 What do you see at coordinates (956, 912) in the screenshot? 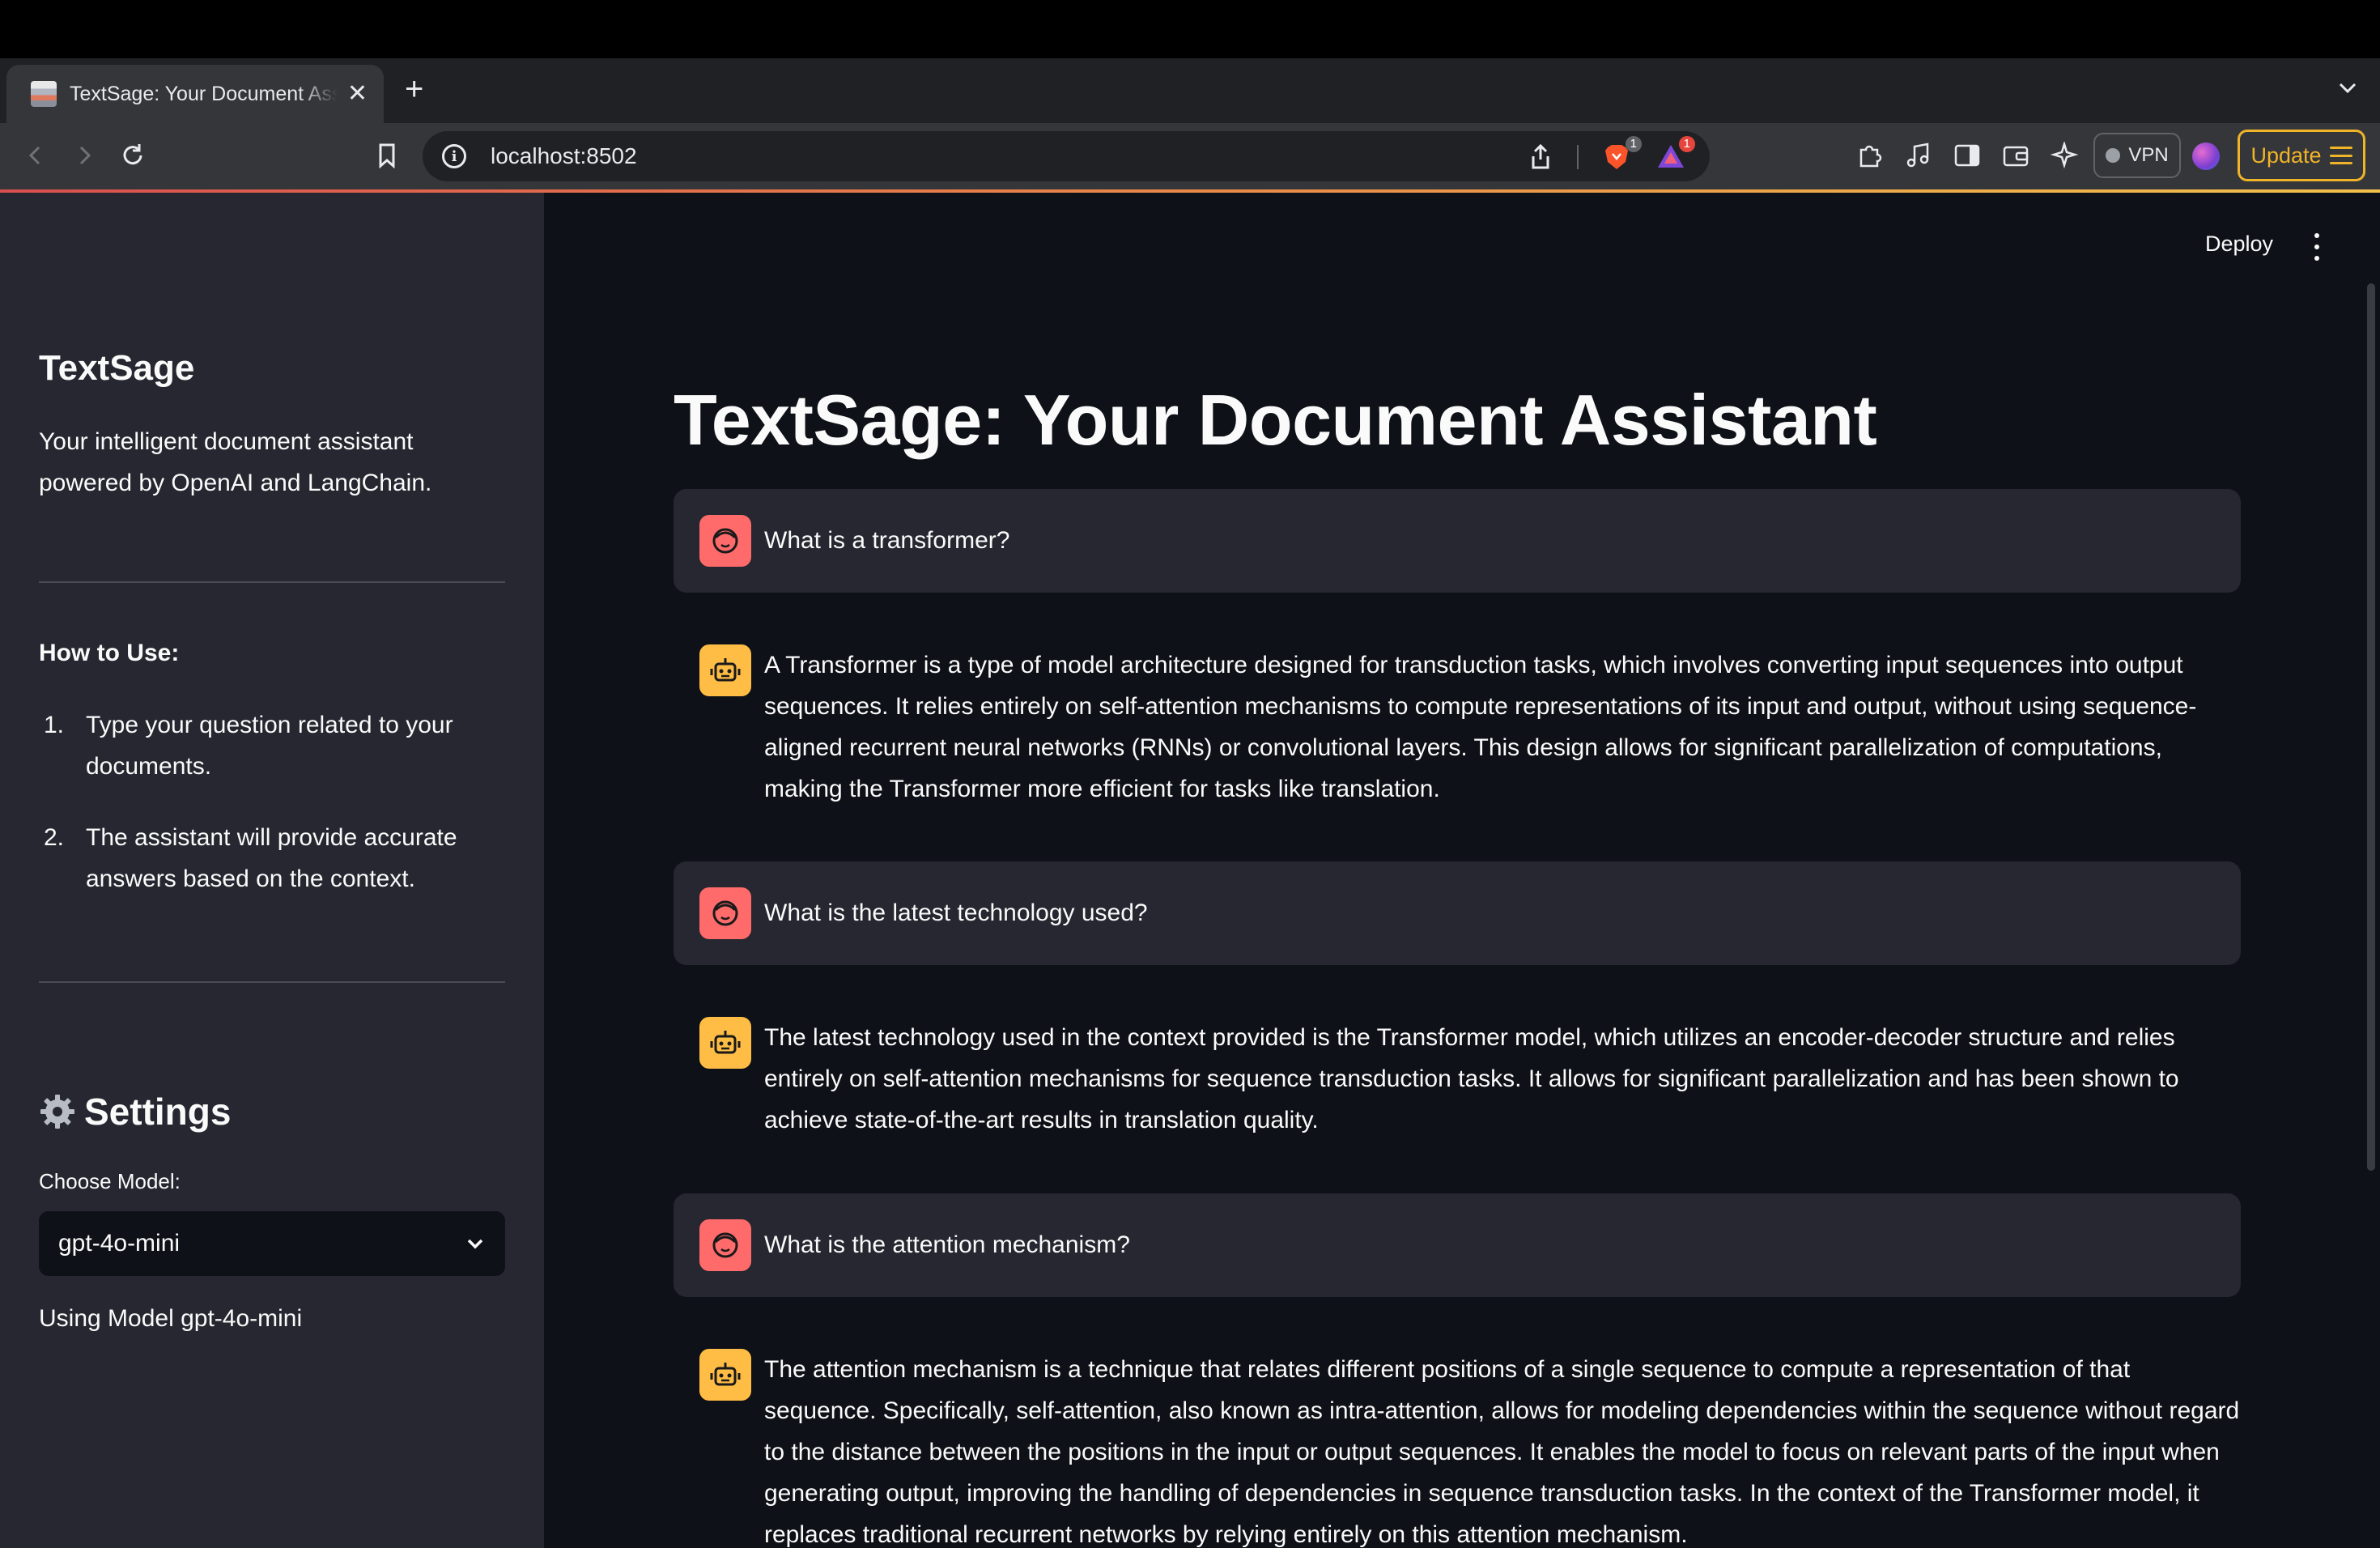
I see `message-text: What is the latest technology used?` at bounding box center [956, 912].